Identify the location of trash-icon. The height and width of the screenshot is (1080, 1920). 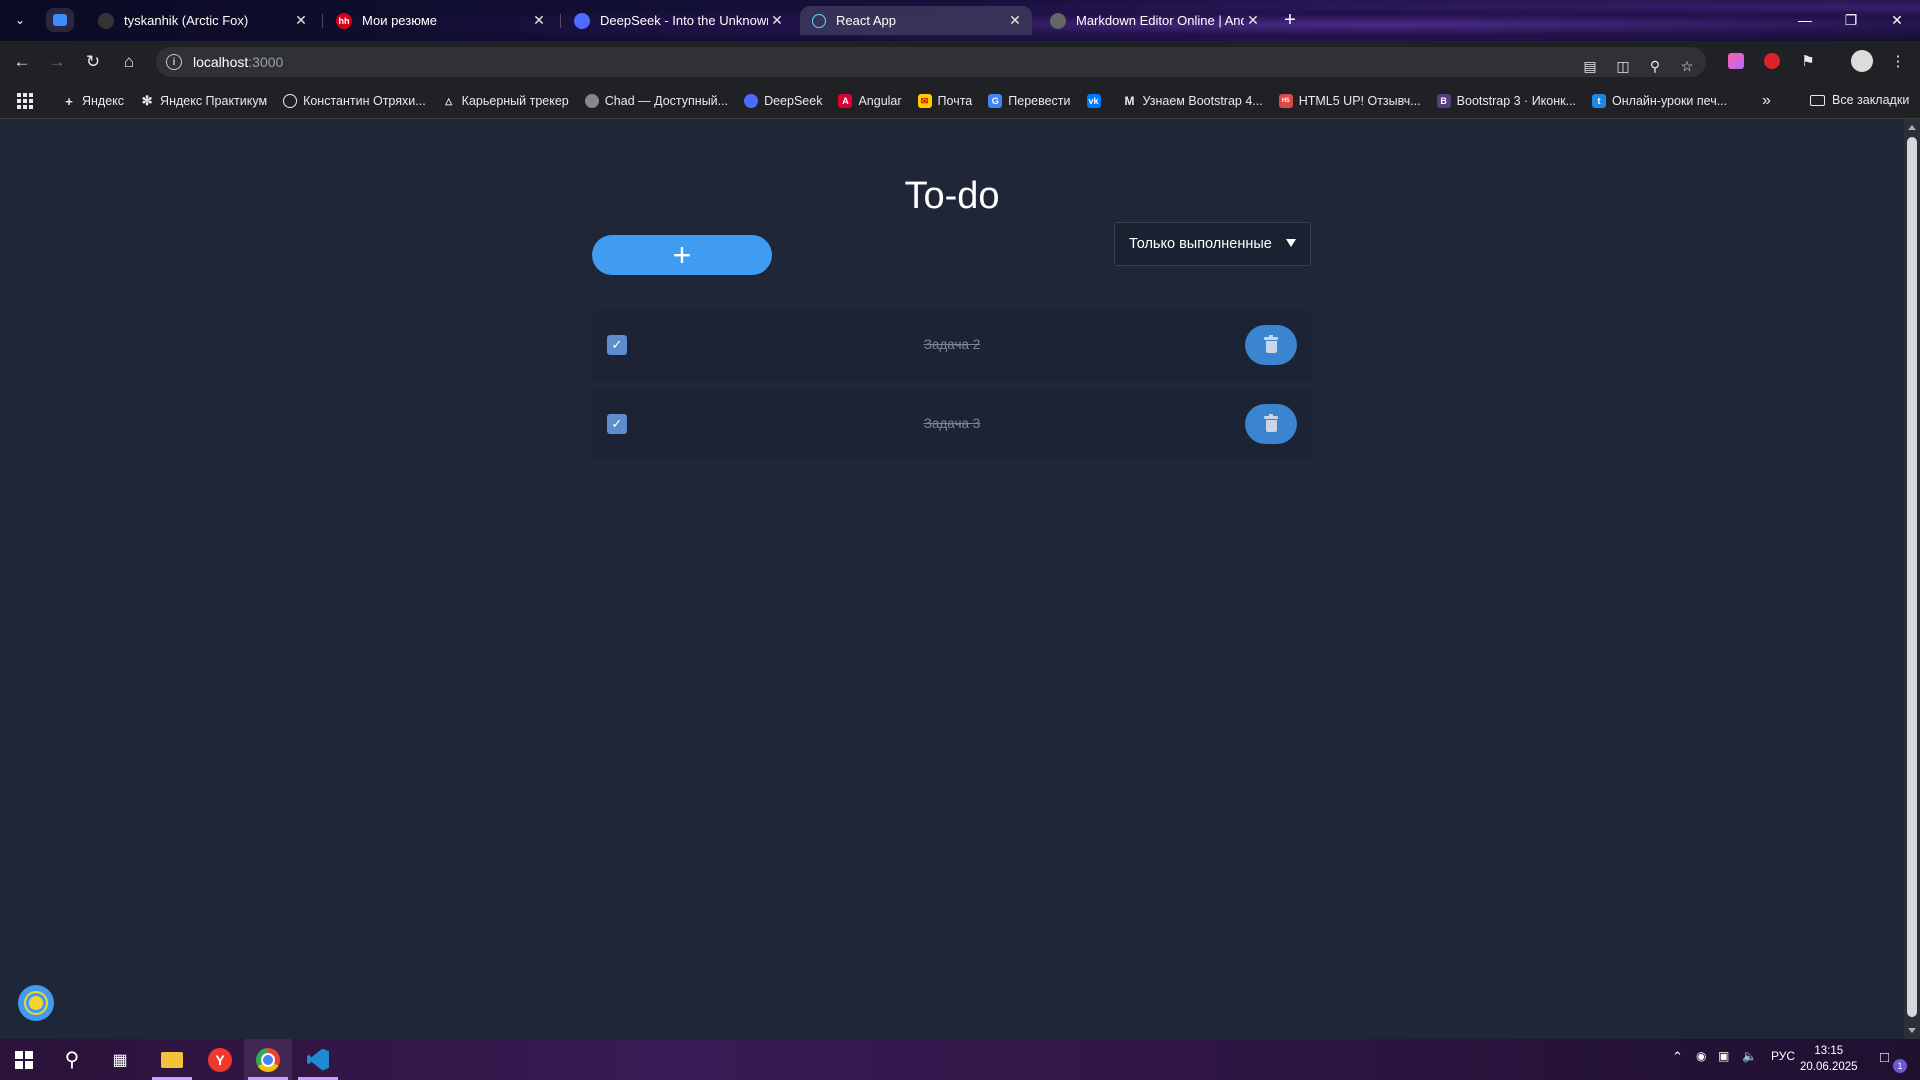
(1271, 423).